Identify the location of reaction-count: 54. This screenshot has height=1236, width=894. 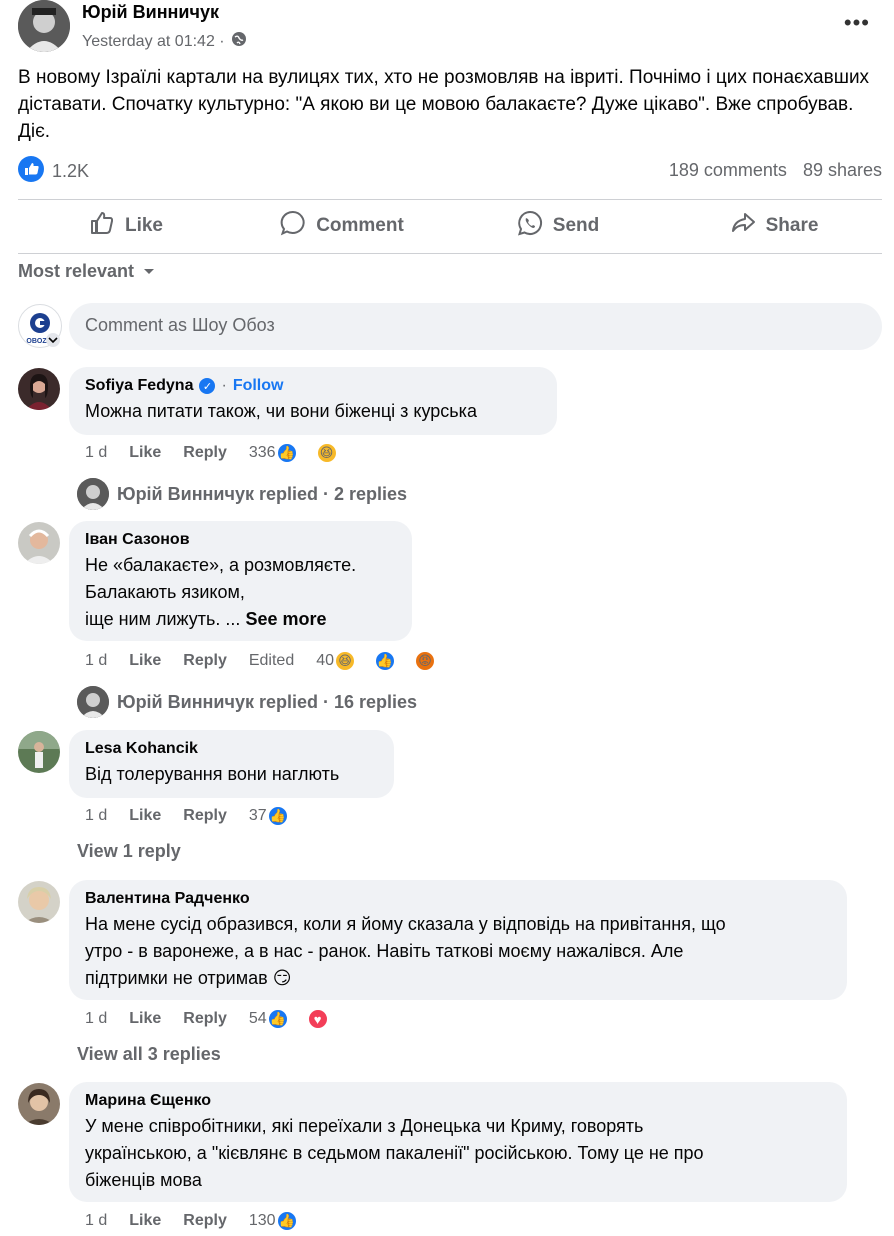
(257, 1018).